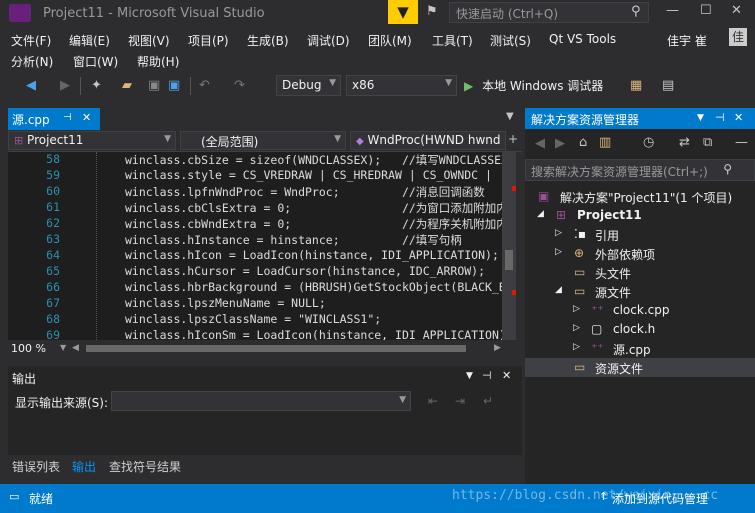  Describe the element at coordinates (36, 466) in the screenshot. I see `tab-error-list: 错误列表` at that location.